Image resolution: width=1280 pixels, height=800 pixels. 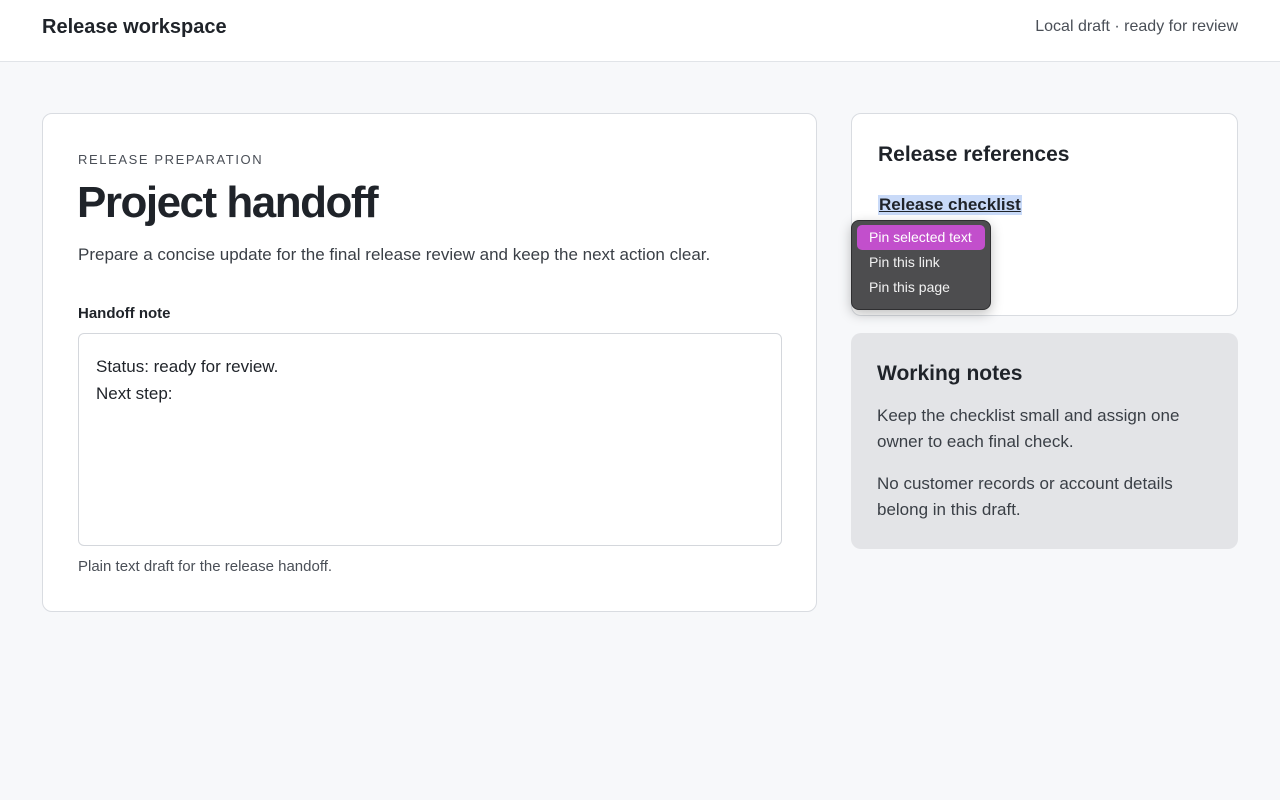 What do you see at coordinates (921, 262) in the screenshot?
I see `pin-this-link-item: Pin this link` at bounding box center [921, 262].